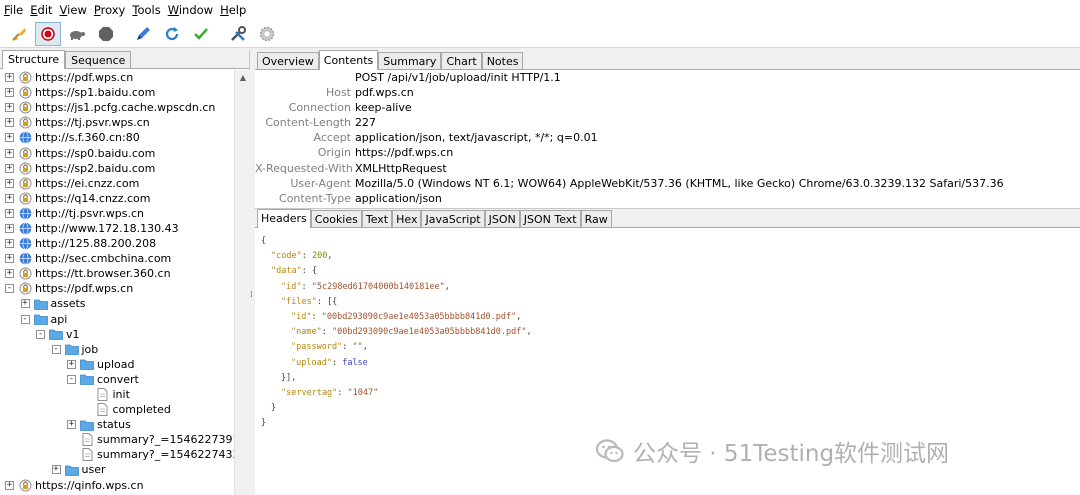 The image size is (1080, 495). I want to click on json-token: :, so click(306, 286).